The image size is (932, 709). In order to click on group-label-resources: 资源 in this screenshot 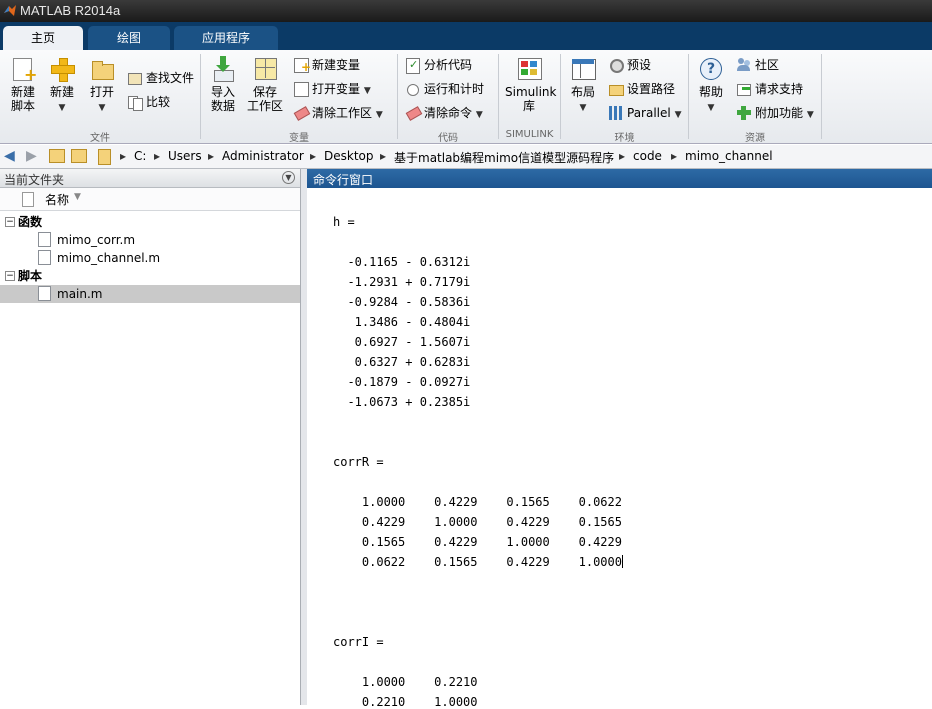, I will do `click(755, 138)`.